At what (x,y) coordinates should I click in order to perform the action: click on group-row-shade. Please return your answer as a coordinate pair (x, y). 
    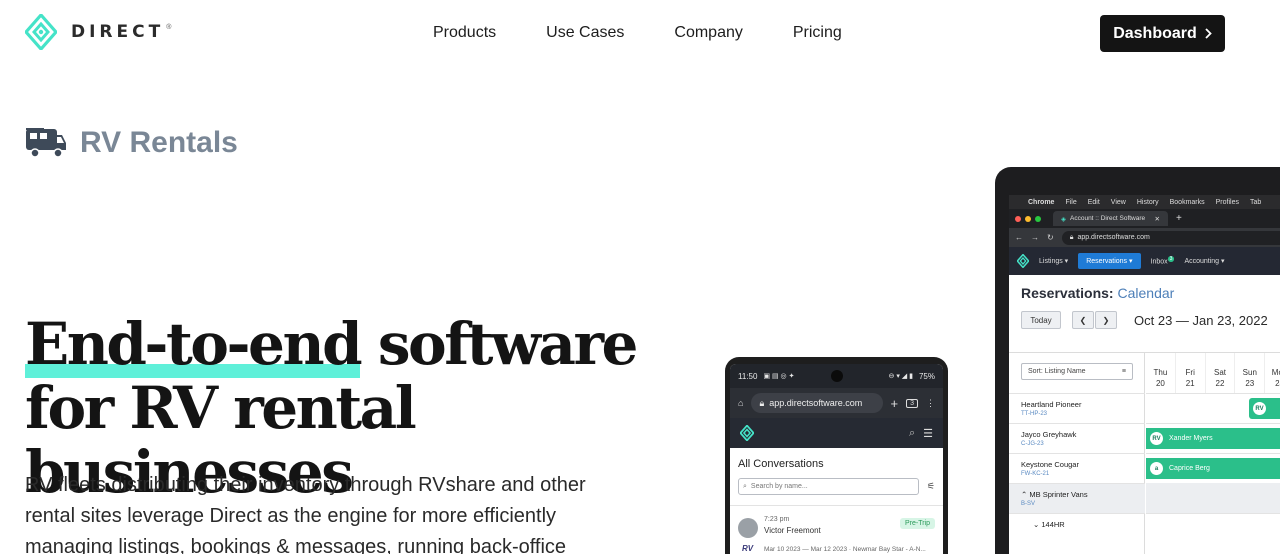
    Looking at the image, I should click on (1213, 498).